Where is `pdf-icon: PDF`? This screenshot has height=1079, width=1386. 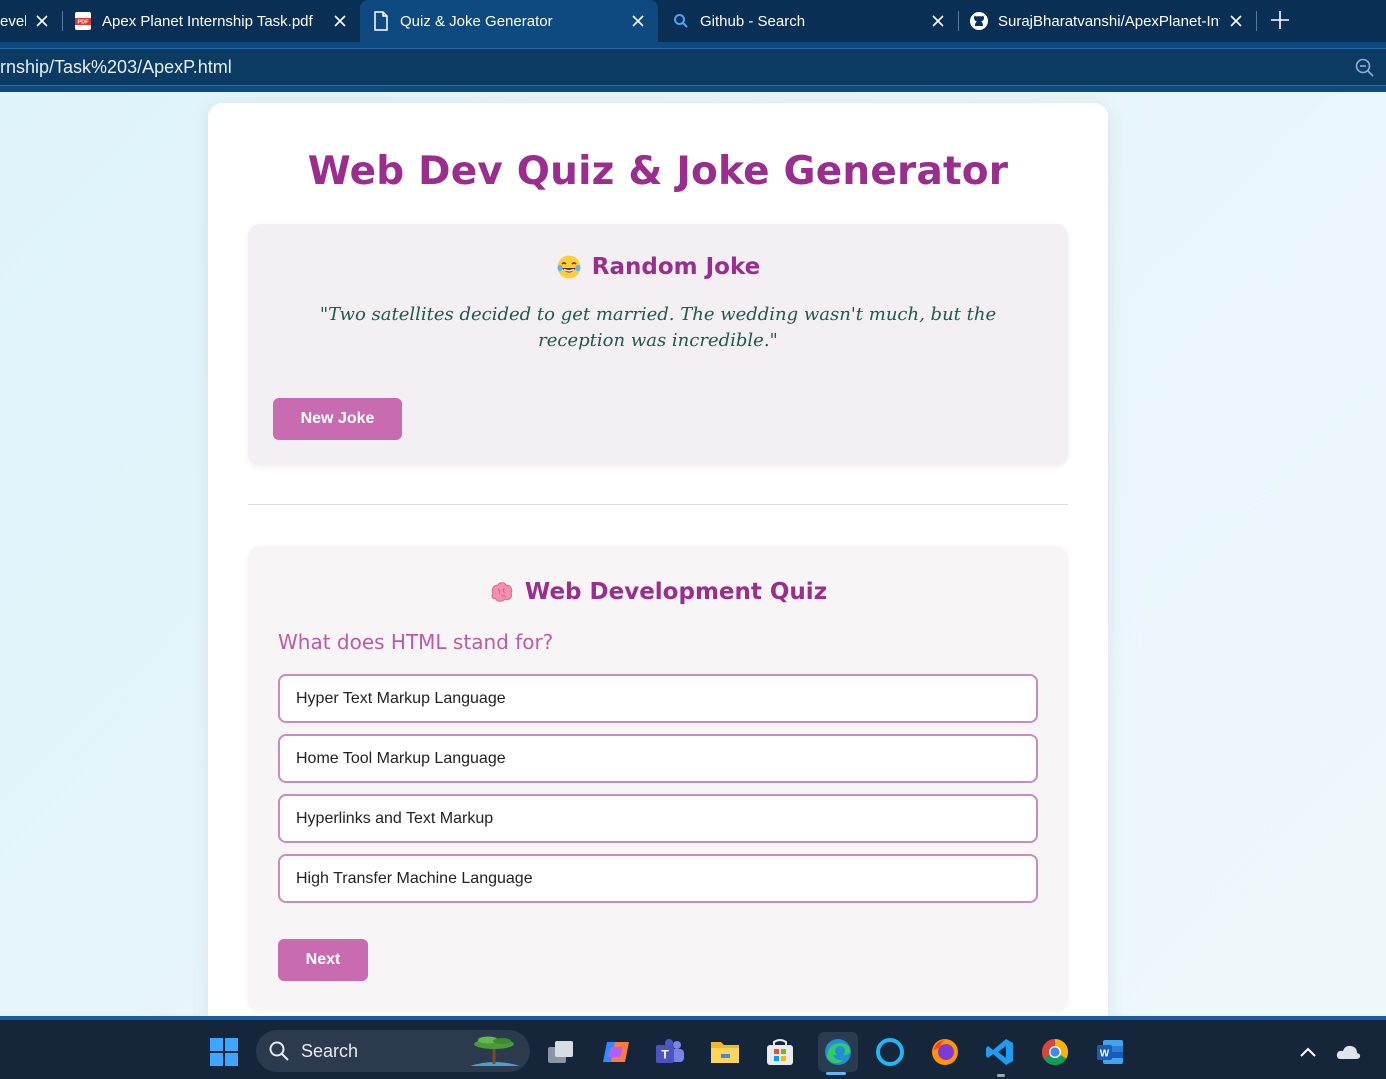 pdf-icon: PDF is located at coordinates (83, 21).